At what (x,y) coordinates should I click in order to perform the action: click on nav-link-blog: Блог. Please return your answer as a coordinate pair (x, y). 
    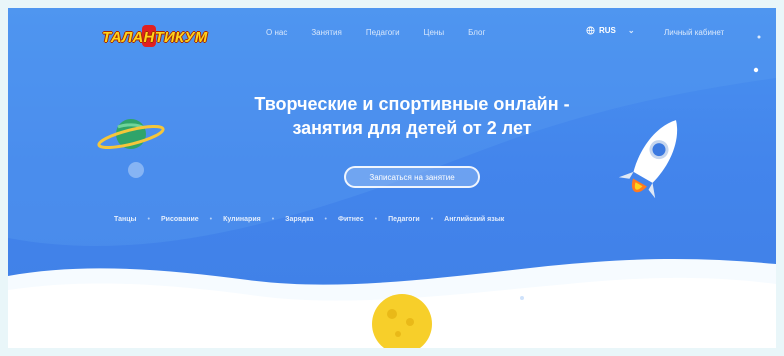
    Looking at the image, I should click on (476, 32).